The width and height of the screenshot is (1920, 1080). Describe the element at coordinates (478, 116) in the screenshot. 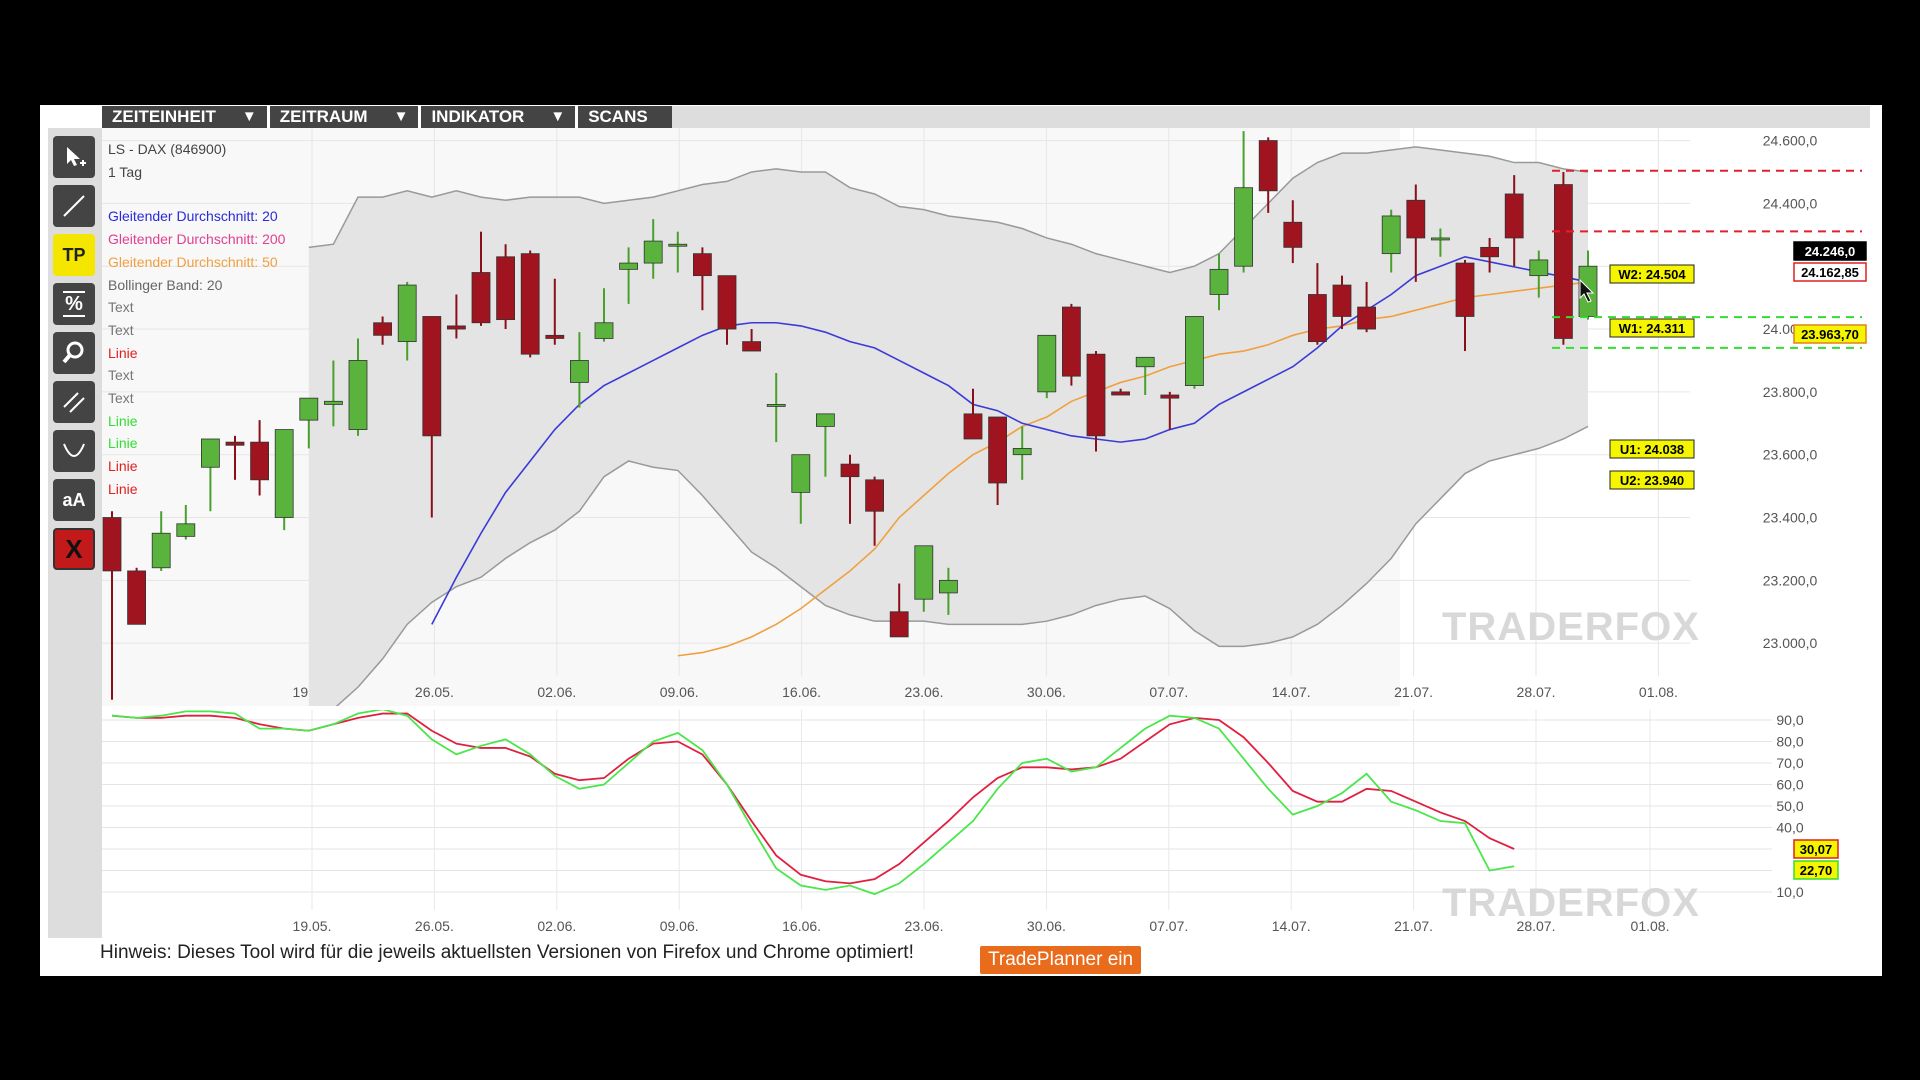

I see `menu-label: INDIKATOR` at that location.